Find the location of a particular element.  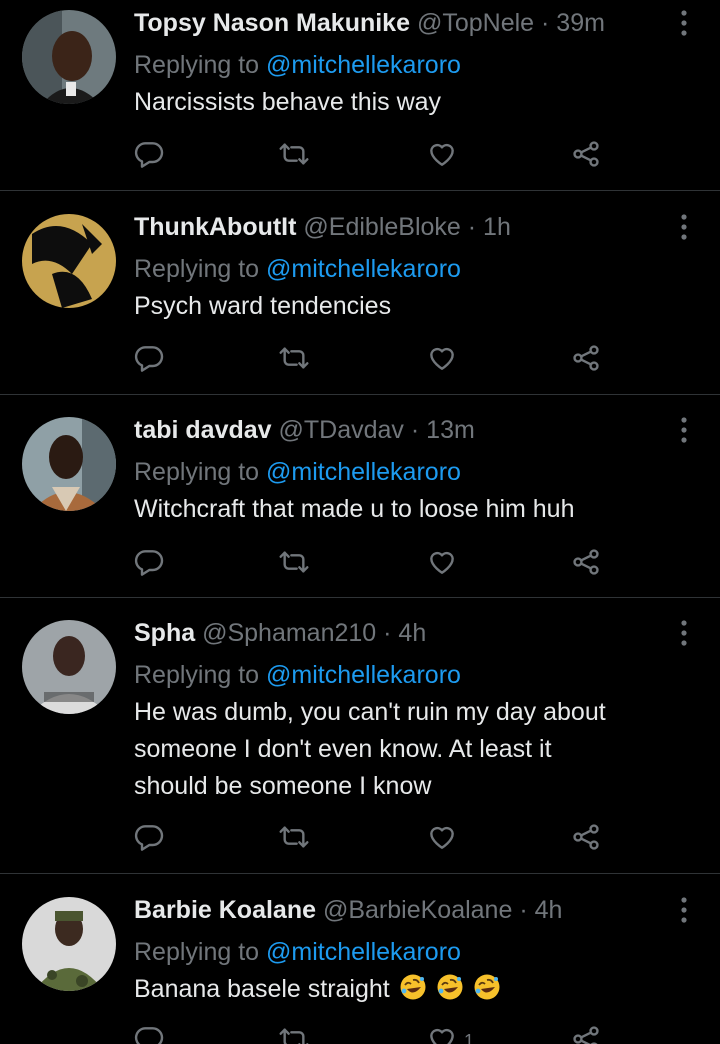

tweet-text-line: Psych ward tendencies is located at coordinates (263, 306).